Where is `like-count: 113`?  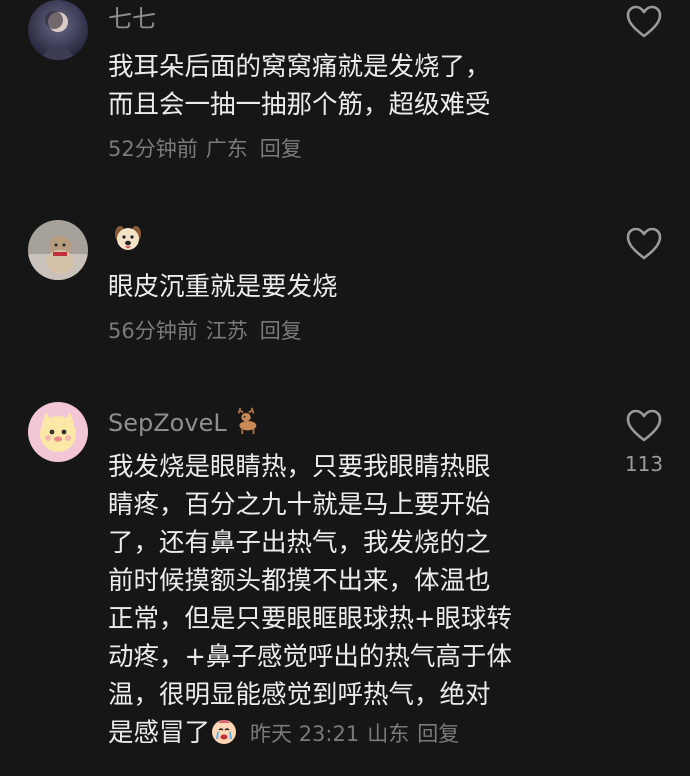 like-count: 113 is located at coordinates (644, 464).